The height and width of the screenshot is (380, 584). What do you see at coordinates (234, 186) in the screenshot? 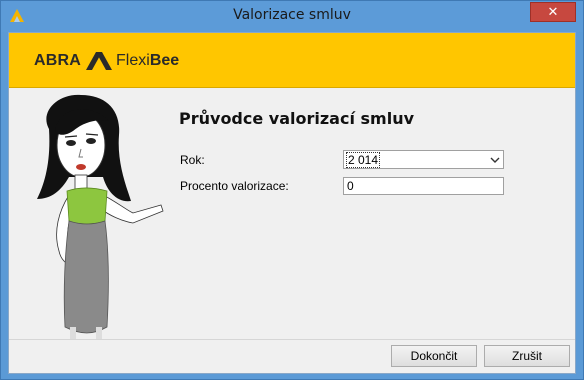
I see `percent-label: Procento valorizace:` at bounding box center [234, 186].